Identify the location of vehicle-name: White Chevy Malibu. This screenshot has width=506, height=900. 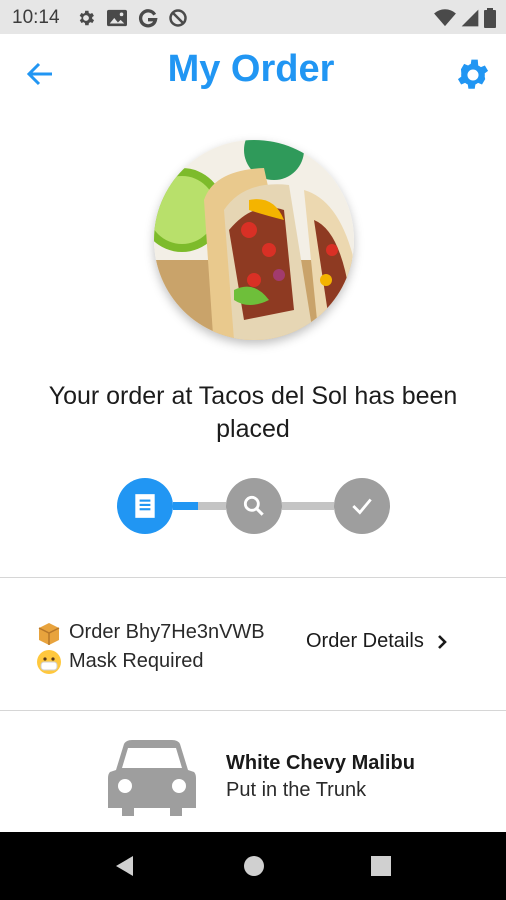
(320, 763).